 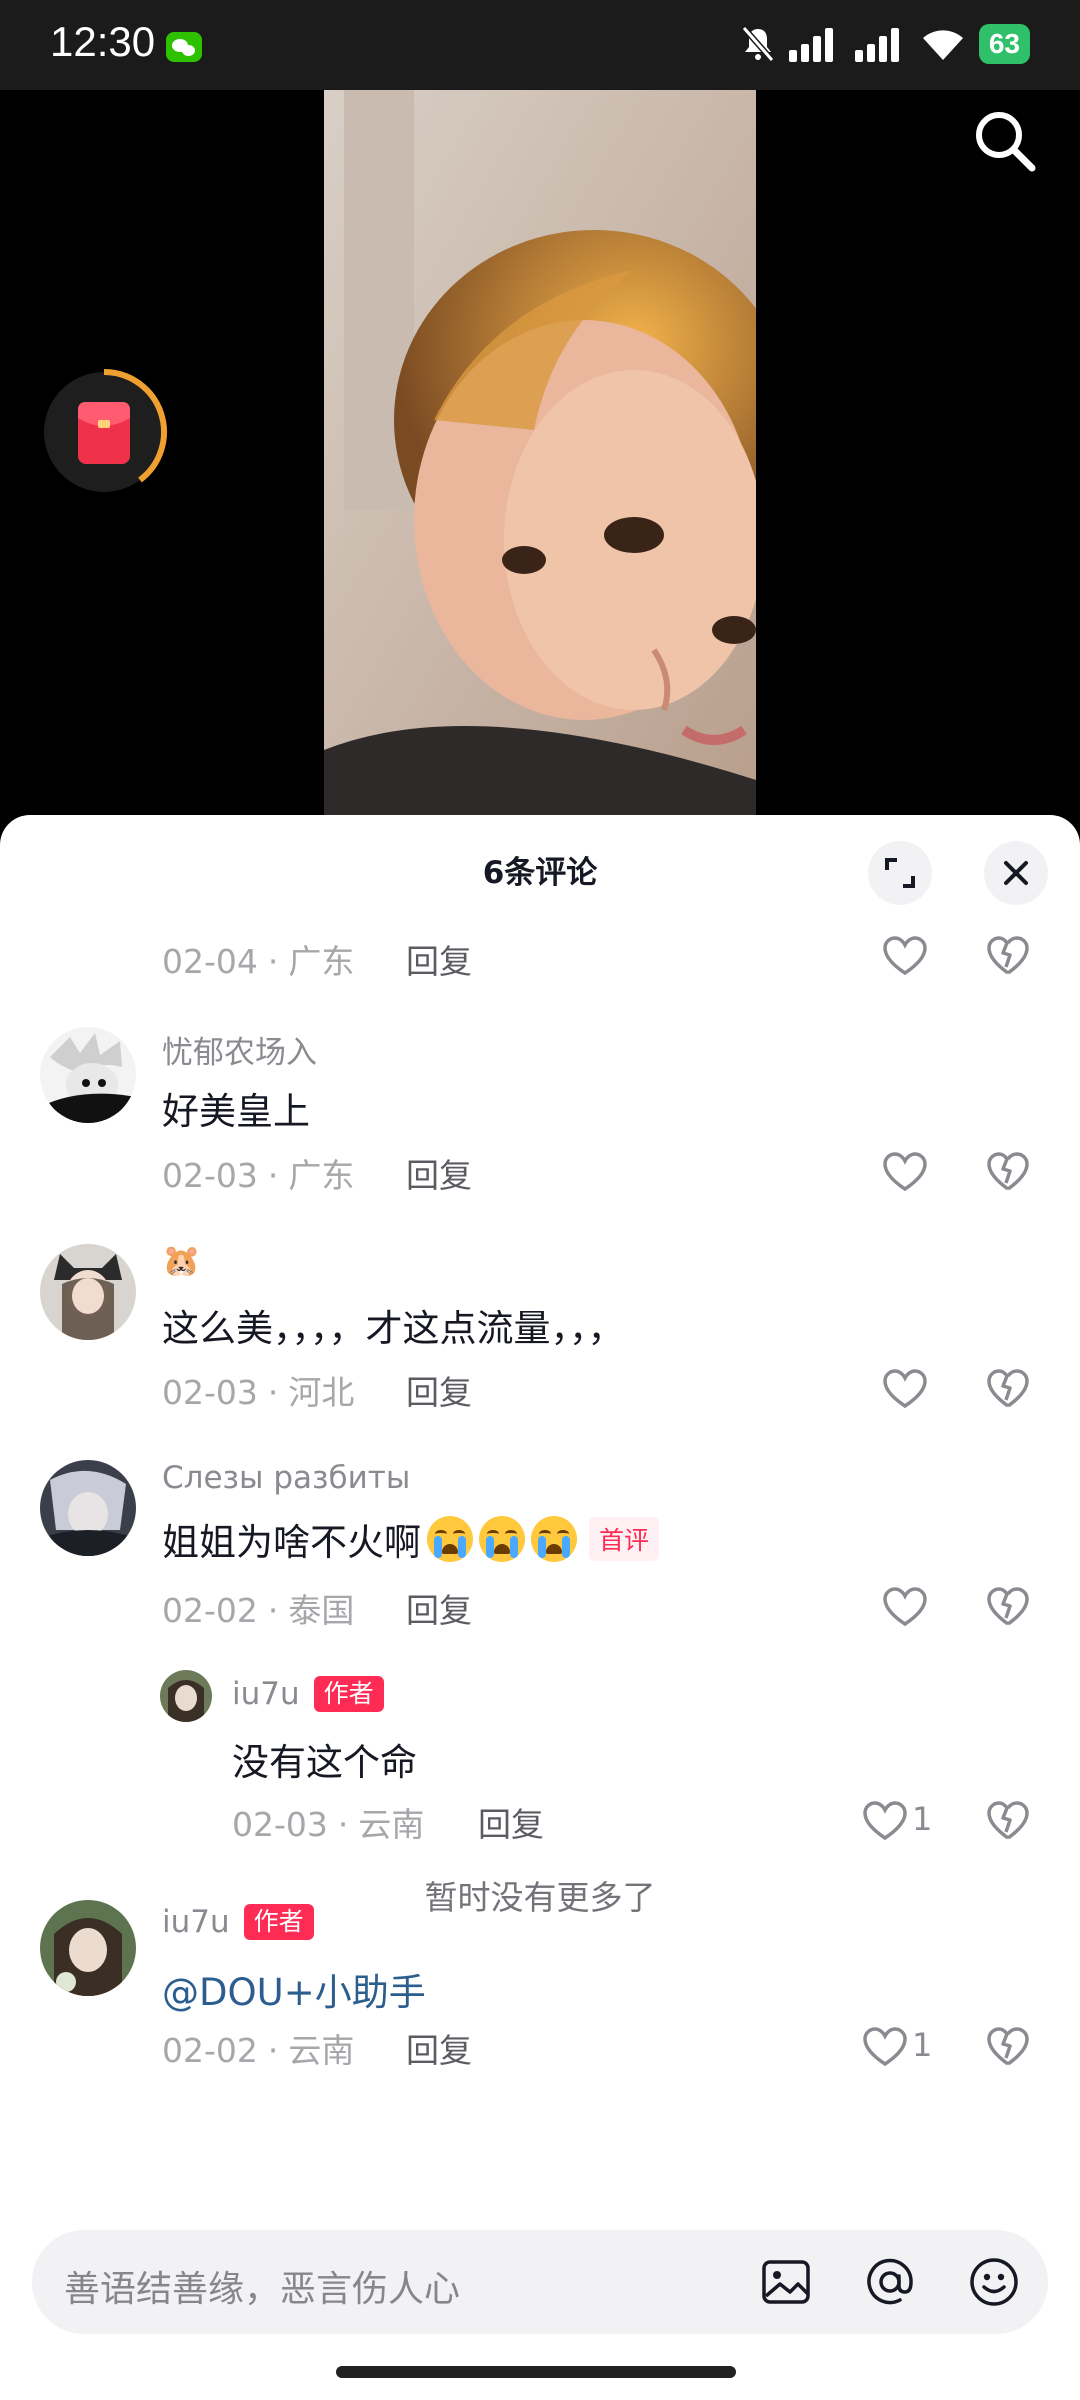 I want to click on comment-meta: 02-02 · 云南, so click(x=258, y=2050).